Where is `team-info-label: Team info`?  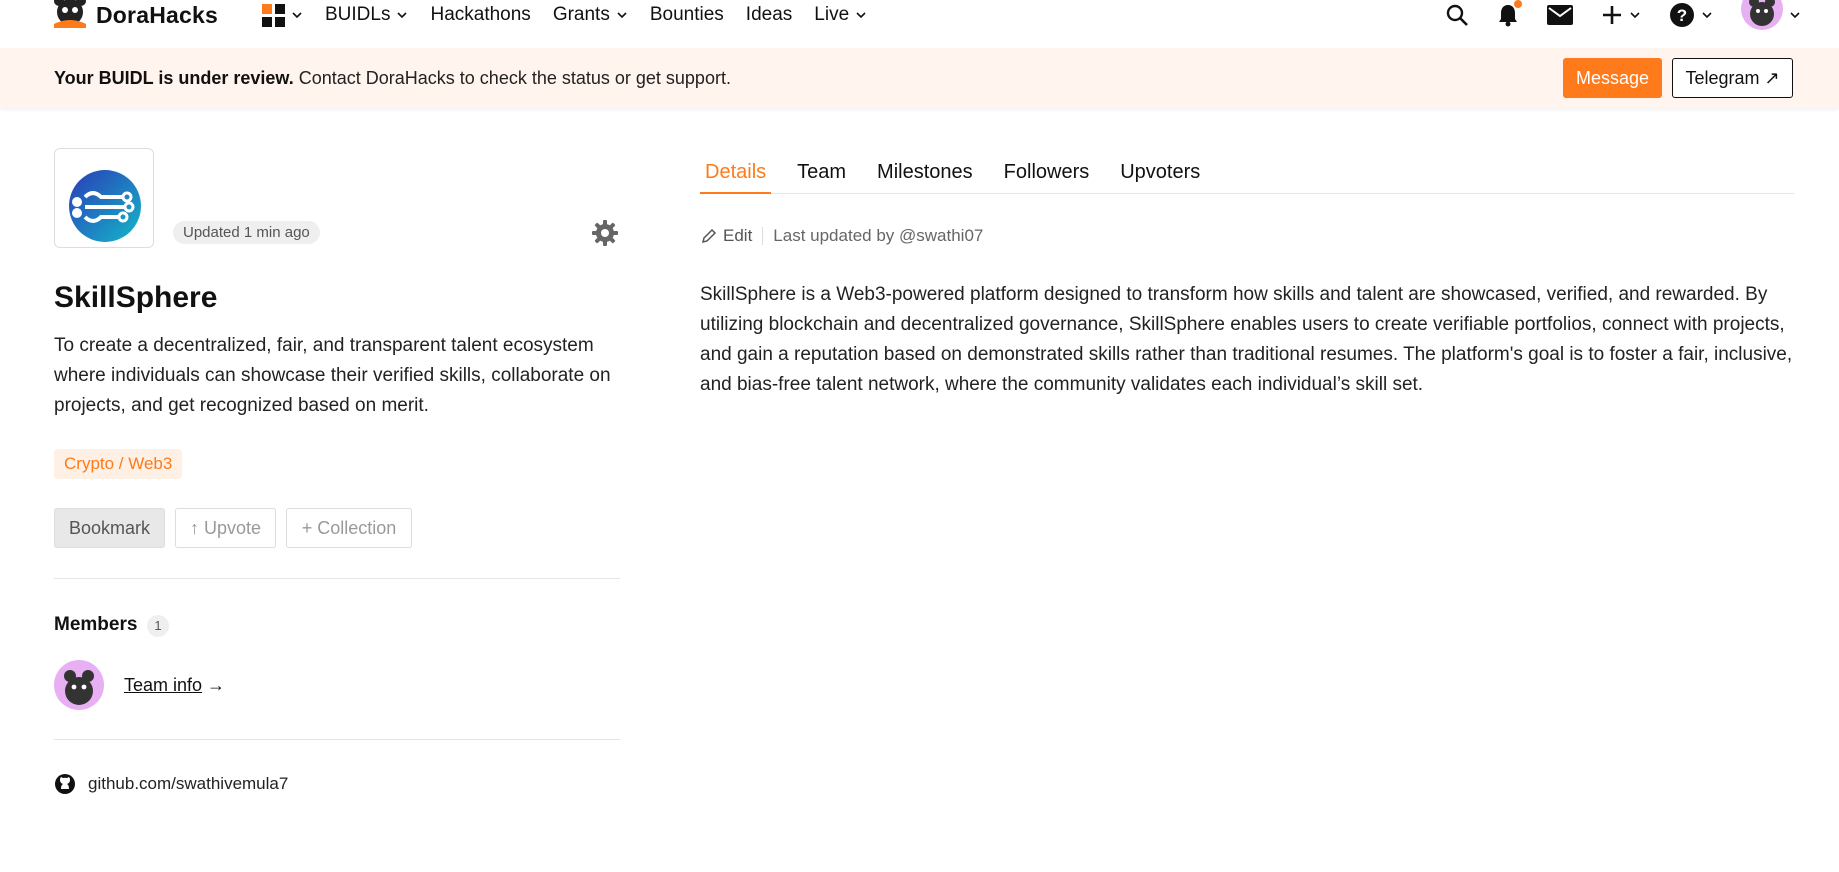 team-info-label: Team info is located at coordinates (163, 685).